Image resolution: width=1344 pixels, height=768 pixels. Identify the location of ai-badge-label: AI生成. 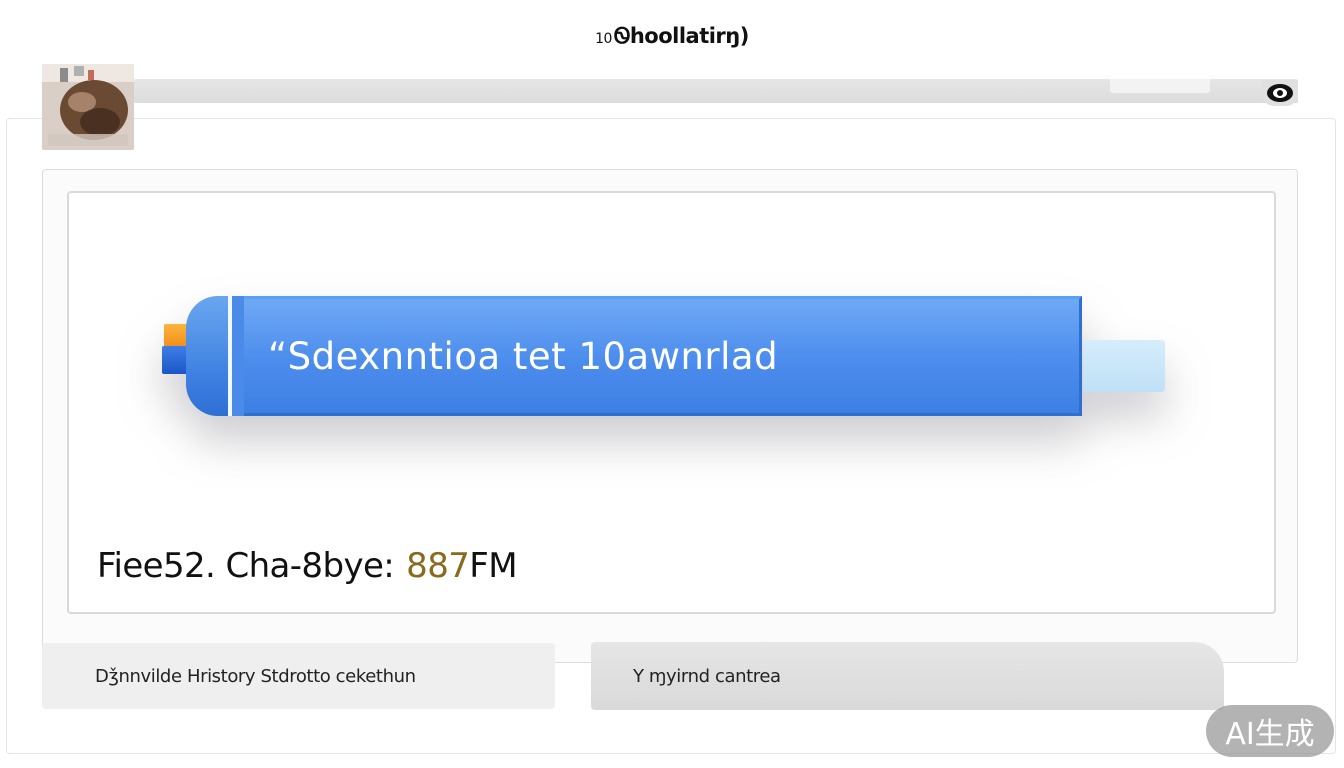
(1270, 734).